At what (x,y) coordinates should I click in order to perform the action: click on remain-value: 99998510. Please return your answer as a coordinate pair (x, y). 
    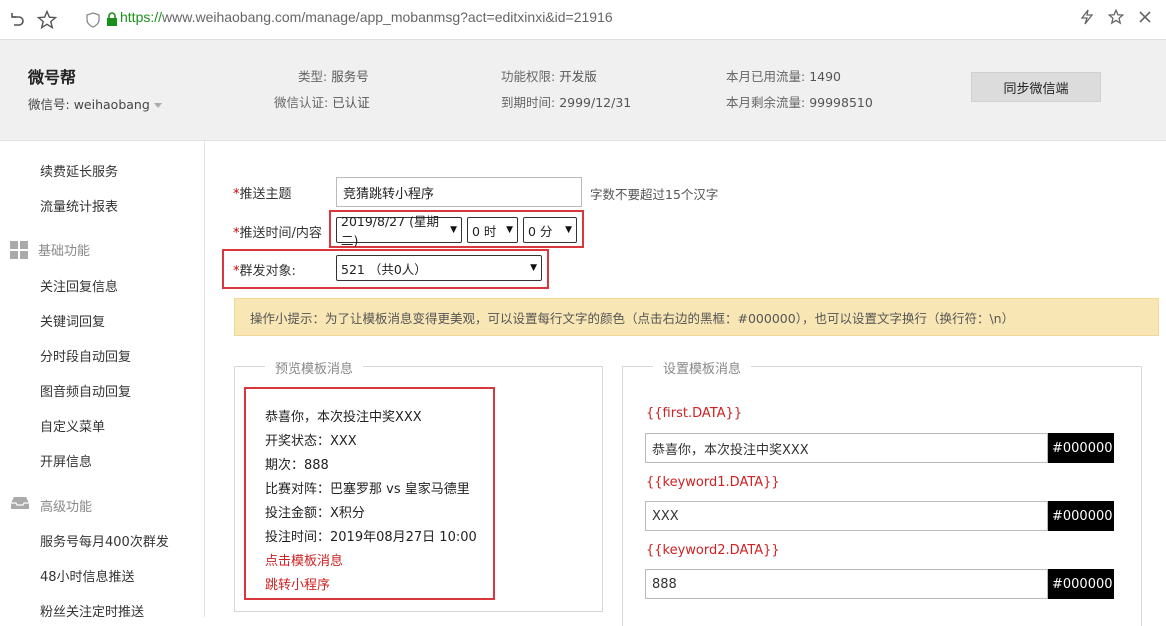
    Looking at the image, I should click on (841, 102).